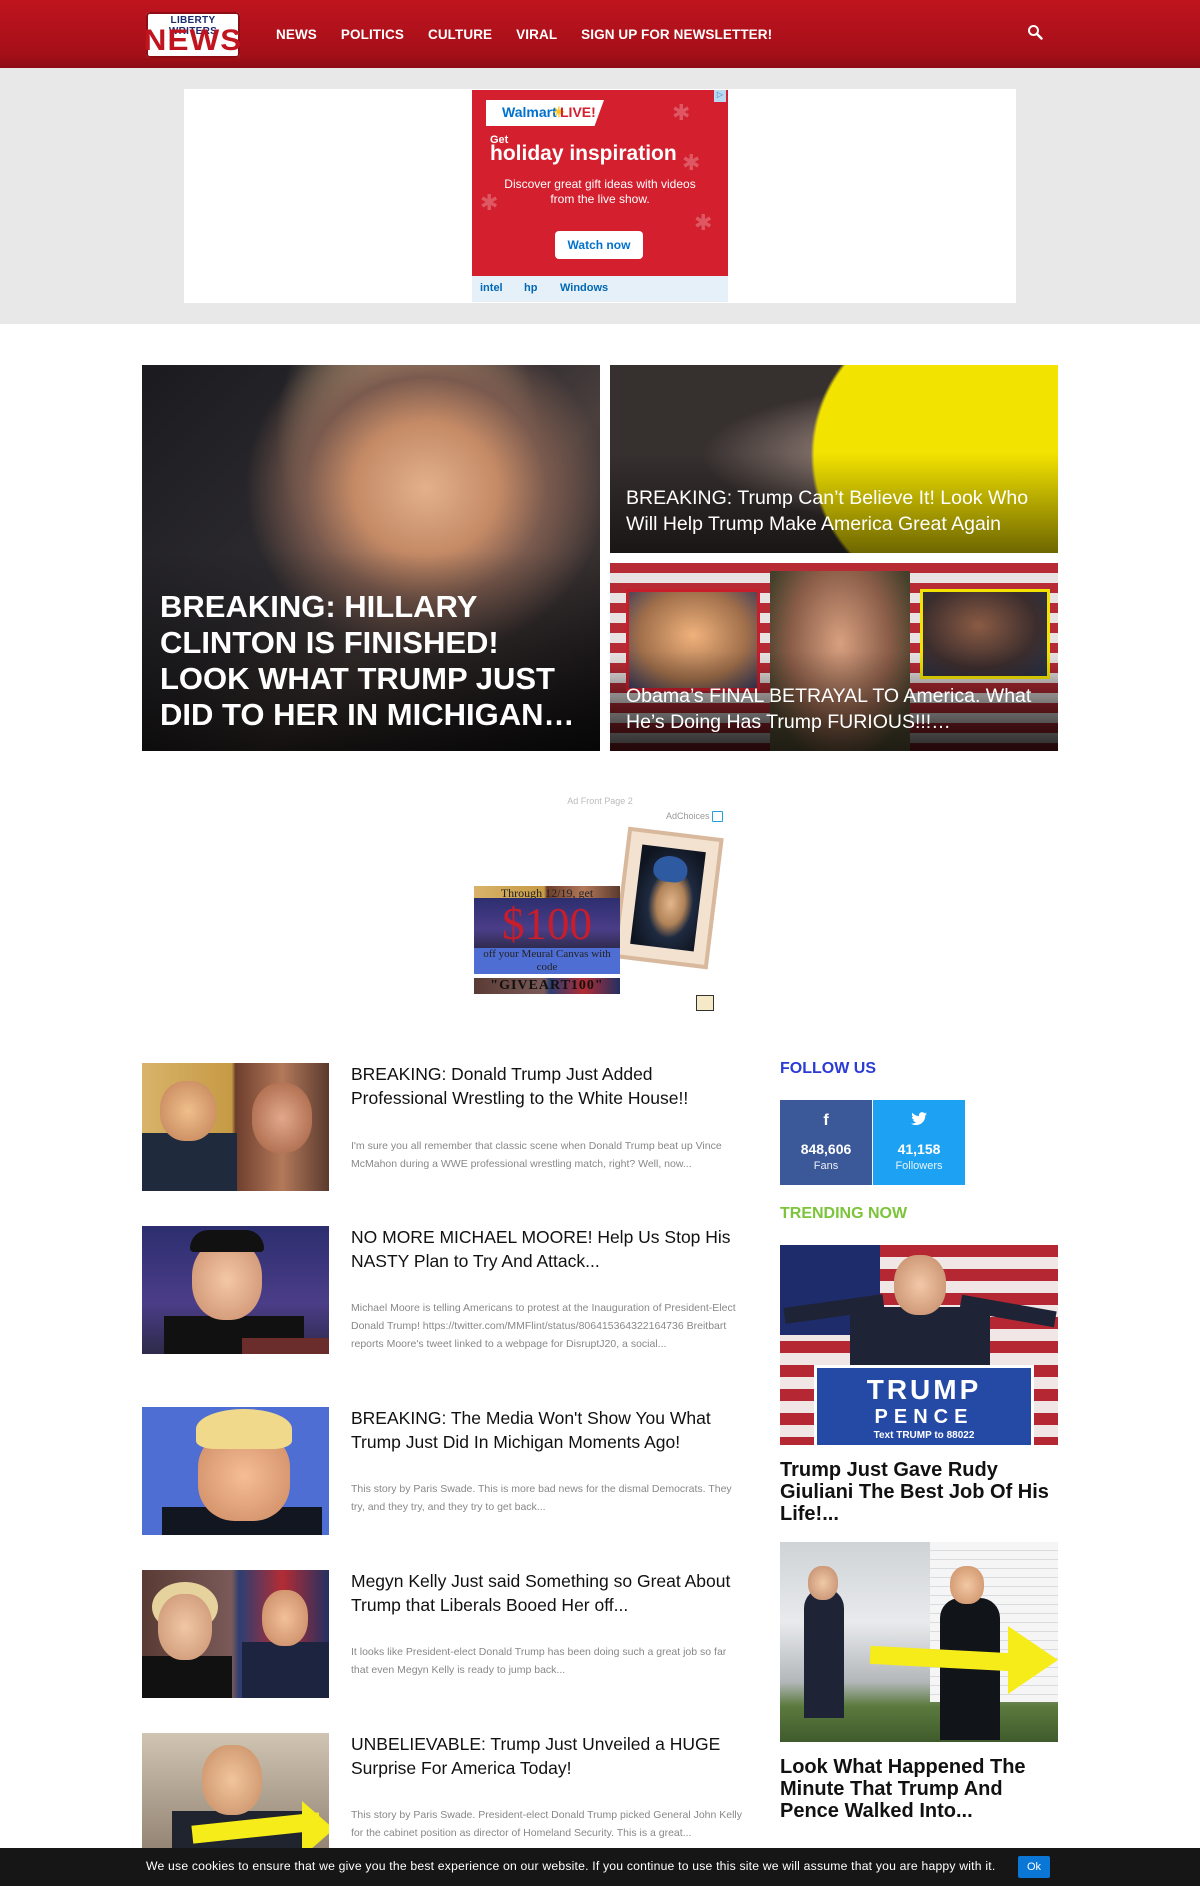 This screenshot has height=1886, width=1200. Describe the element at coordinates (826, 1149) in the screenshot. I see `facebook-fan-count: 848,606` at that location.